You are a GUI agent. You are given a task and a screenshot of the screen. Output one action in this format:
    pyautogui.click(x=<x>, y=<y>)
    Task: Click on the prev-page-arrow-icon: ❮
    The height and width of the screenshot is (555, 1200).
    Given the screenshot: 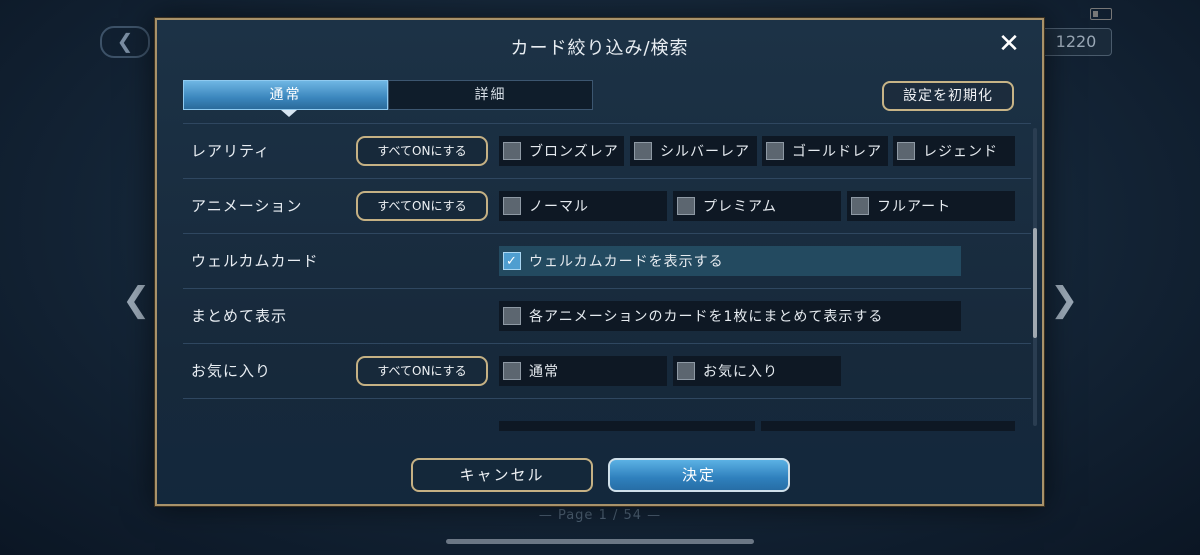 What is the action you would take?
    pyautogui.click(x=136, y=300)
    